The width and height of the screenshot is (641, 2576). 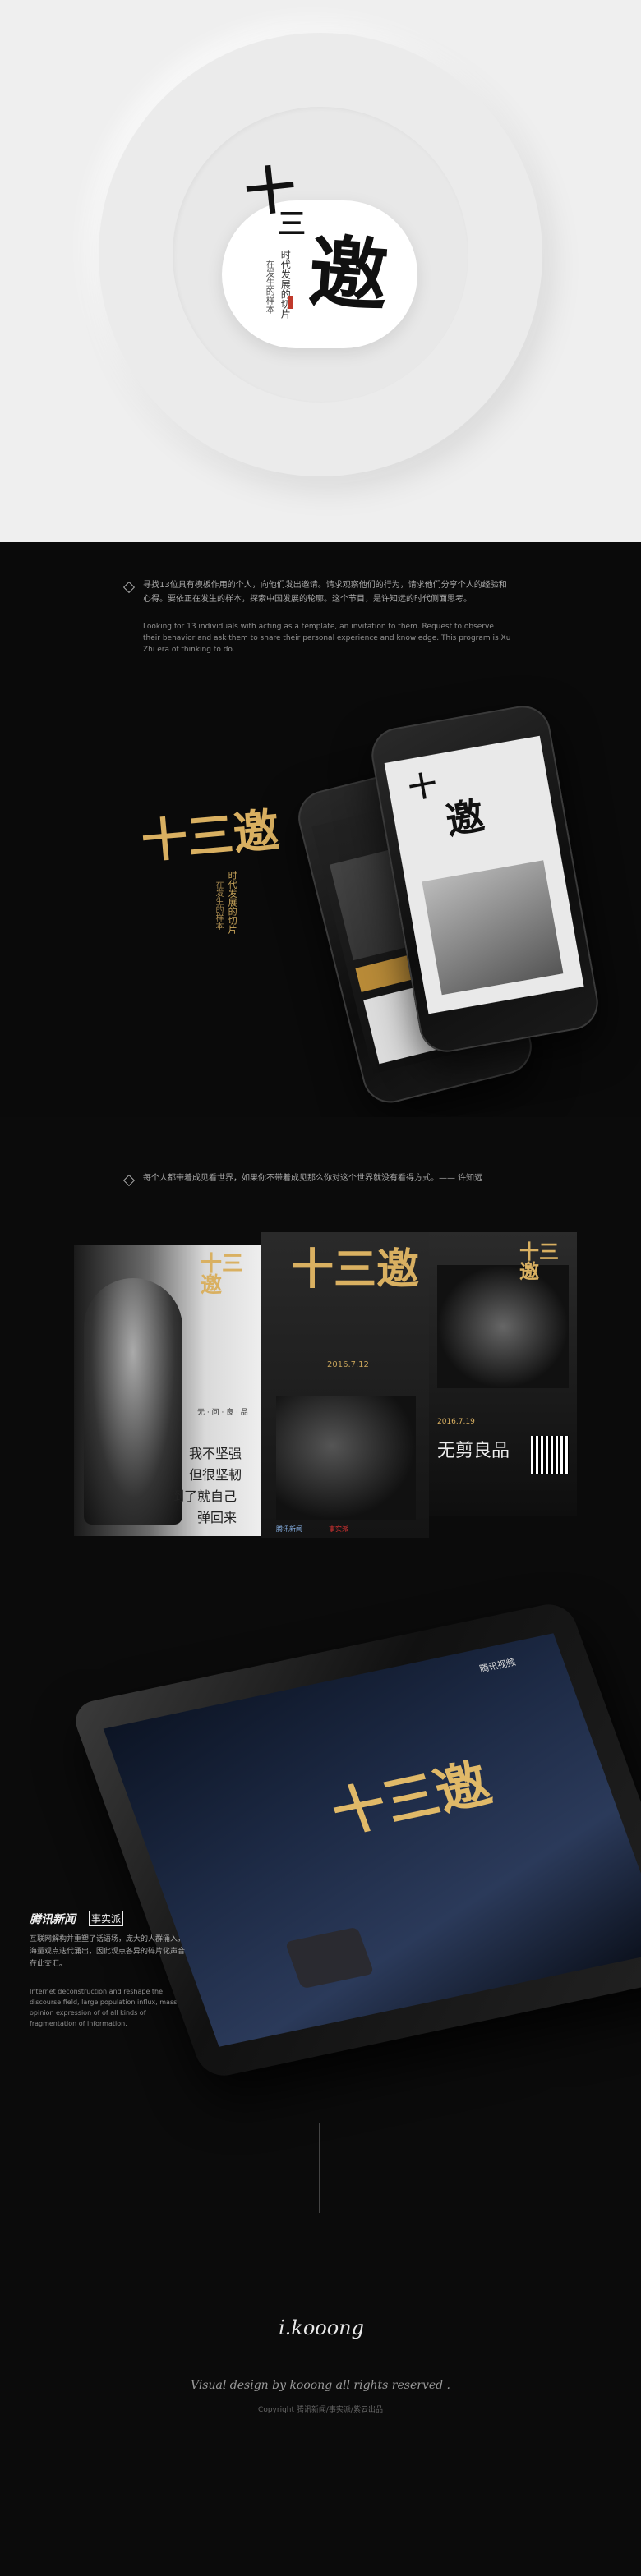 What do you see at coordinates (217, 1517) in the screenshot?
I see `poster-left-quote-4: 弹回来` at bounding box center [217, 1517].